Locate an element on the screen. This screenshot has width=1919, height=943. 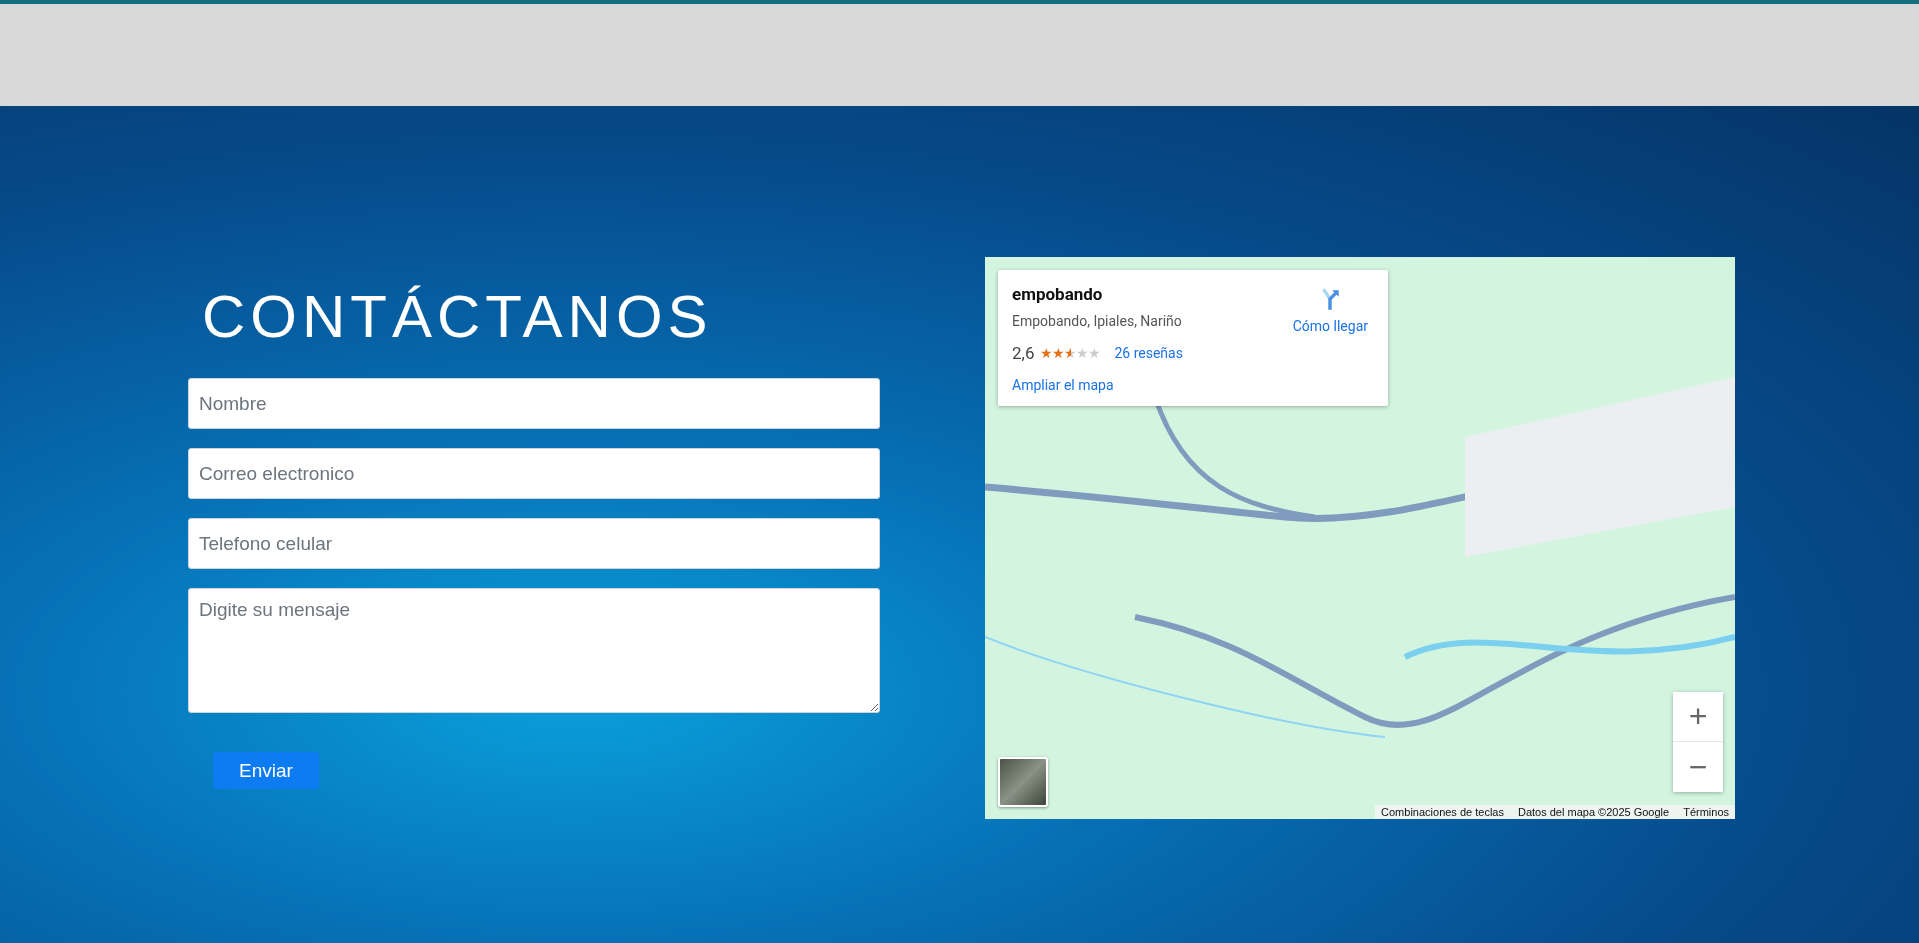
text-field: Telefono celular is located at coordinates (534, 543).